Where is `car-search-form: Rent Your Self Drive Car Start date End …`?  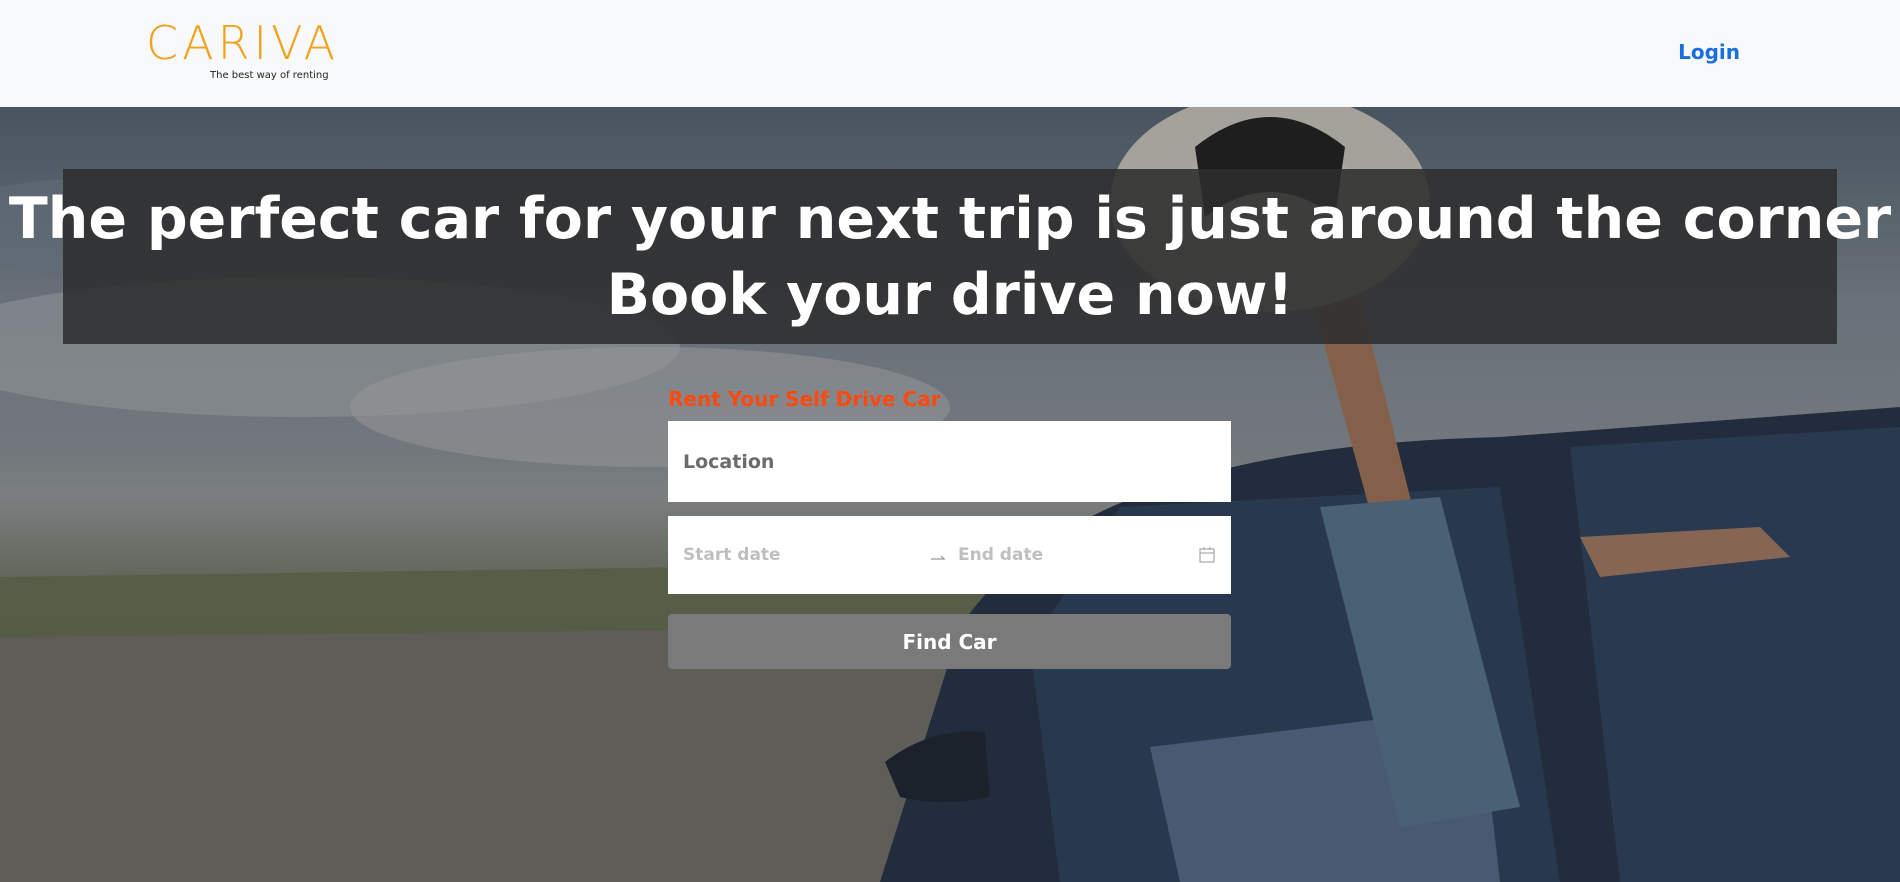
car-search-form: Rent Your Self Drive Car Start date End … is located at coordinates (949, 527).